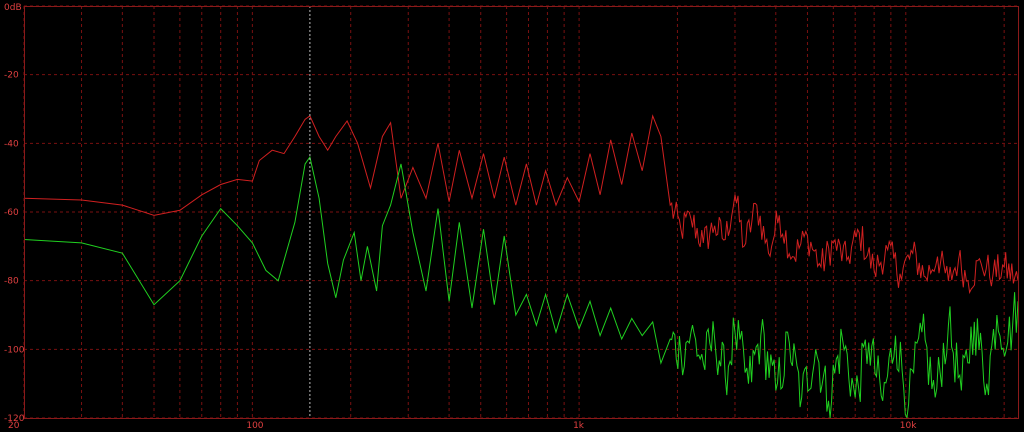 This screenshot has height=432, width=1024. Describe the element at coordinates (14, 350) in the screenshot. I see `y-tick-label: -100` at that location.